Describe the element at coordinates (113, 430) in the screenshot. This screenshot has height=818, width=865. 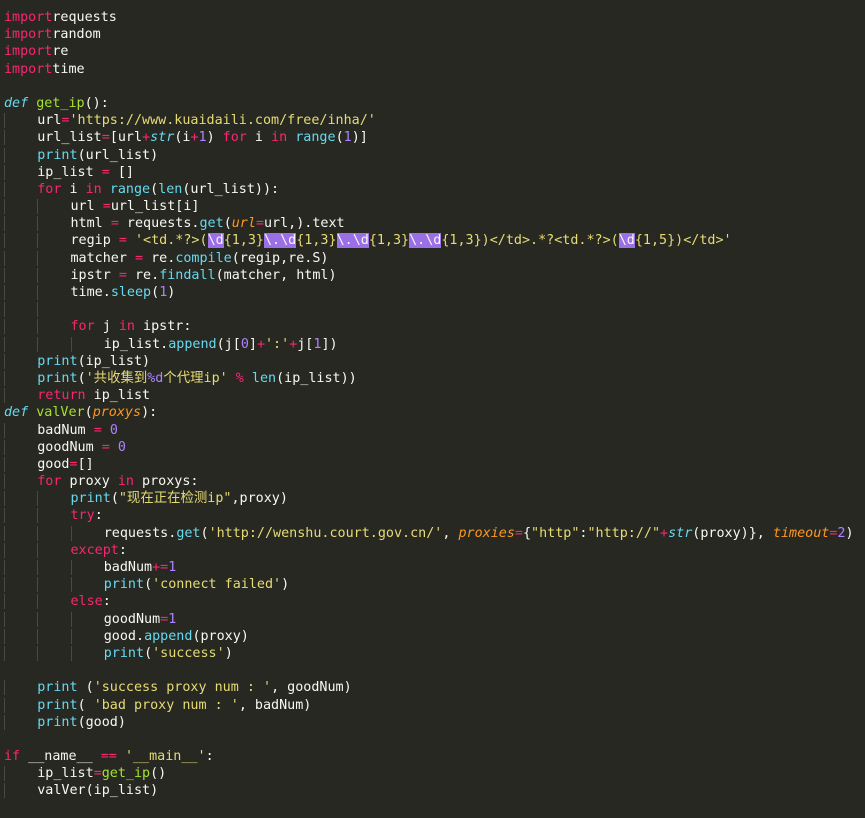
I see `code-token: 0` at that location.